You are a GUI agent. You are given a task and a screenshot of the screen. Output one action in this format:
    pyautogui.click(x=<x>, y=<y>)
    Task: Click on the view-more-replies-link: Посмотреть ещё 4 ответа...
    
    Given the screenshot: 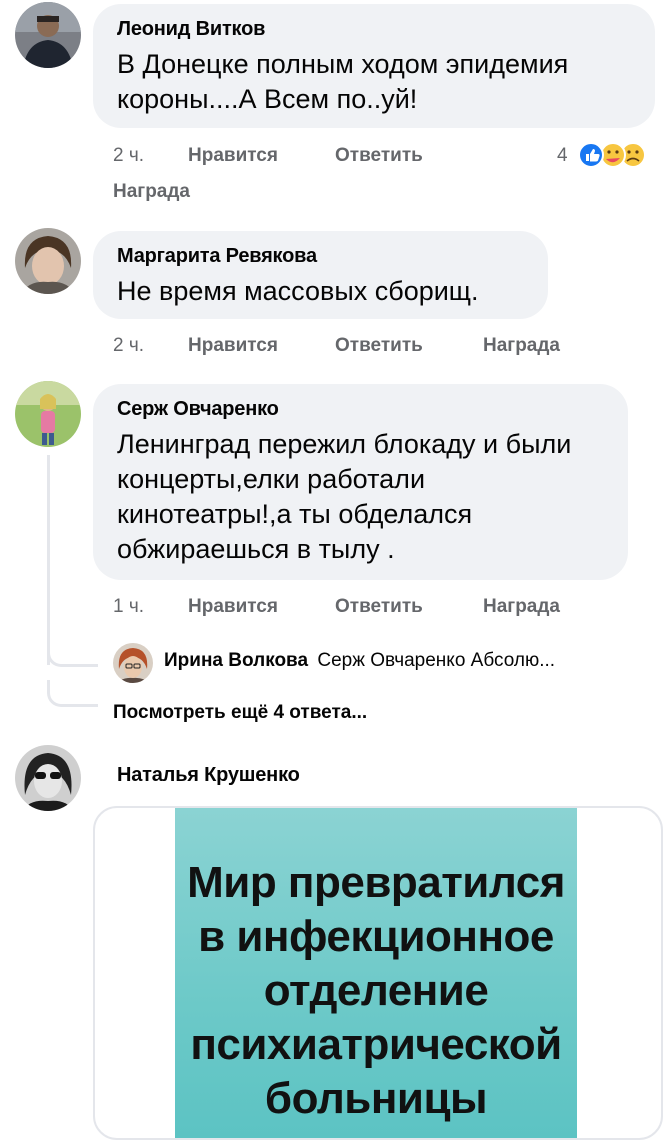 What is the action you would take?
    pyautogui.click(x=240, y=713)
    